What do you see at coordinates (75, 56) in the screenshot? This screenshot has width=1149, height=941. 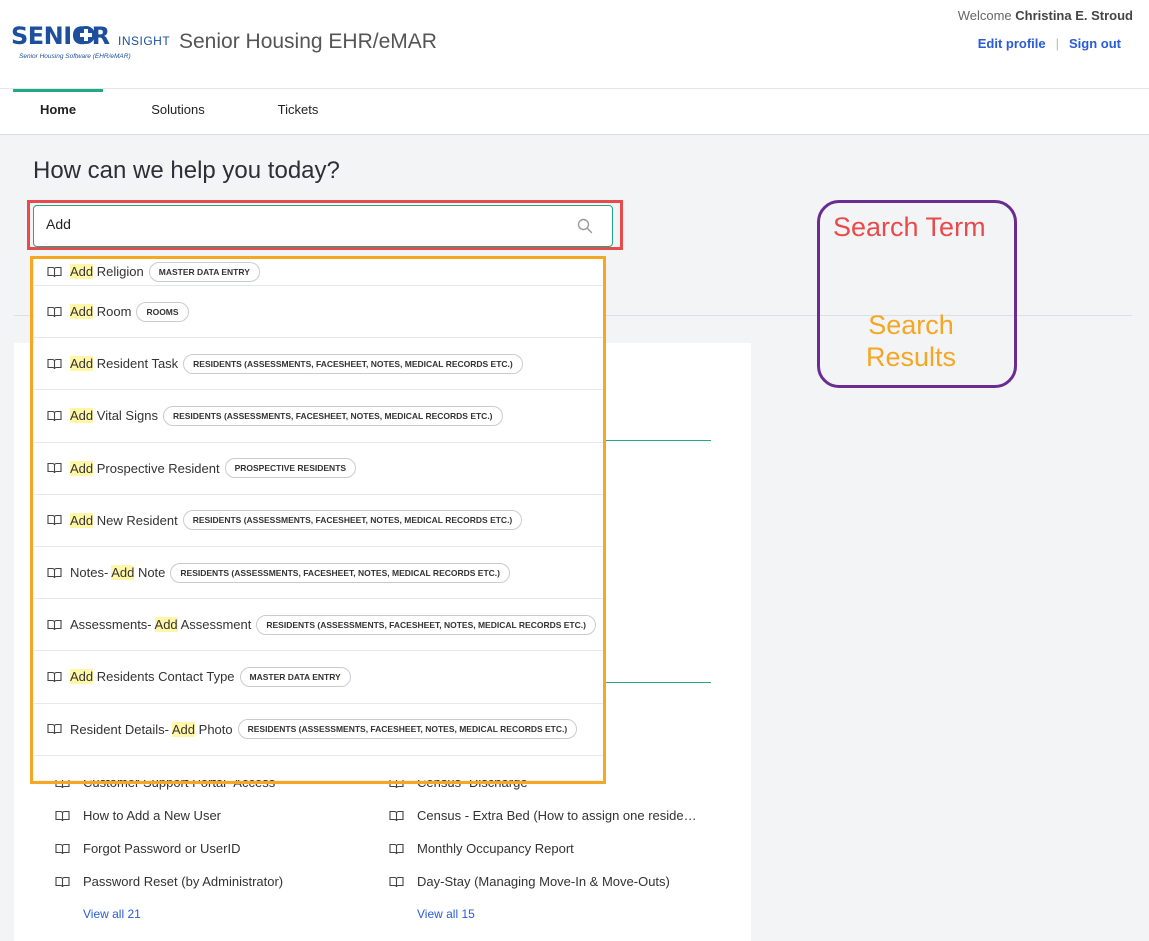 I see `logo-tagline: Senior Housing Software (EHR/eMAR)` at bounding box center [75, 56].